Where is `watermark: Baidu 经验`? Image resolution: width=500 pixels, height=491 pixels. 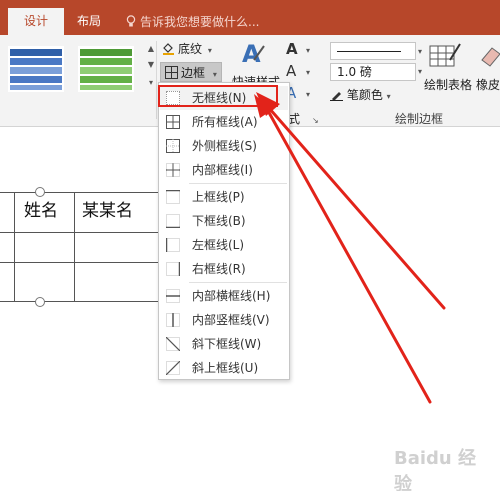 watermark: Baidu 经验 is located at coordinates (435, 469).